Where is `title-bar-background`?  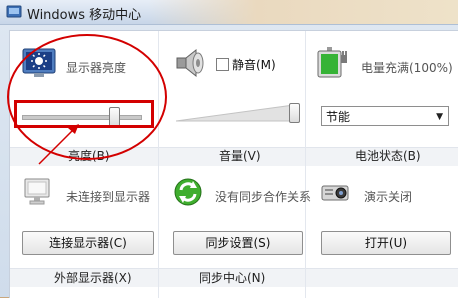
title-bar-background is located at coordinates (303, 12).